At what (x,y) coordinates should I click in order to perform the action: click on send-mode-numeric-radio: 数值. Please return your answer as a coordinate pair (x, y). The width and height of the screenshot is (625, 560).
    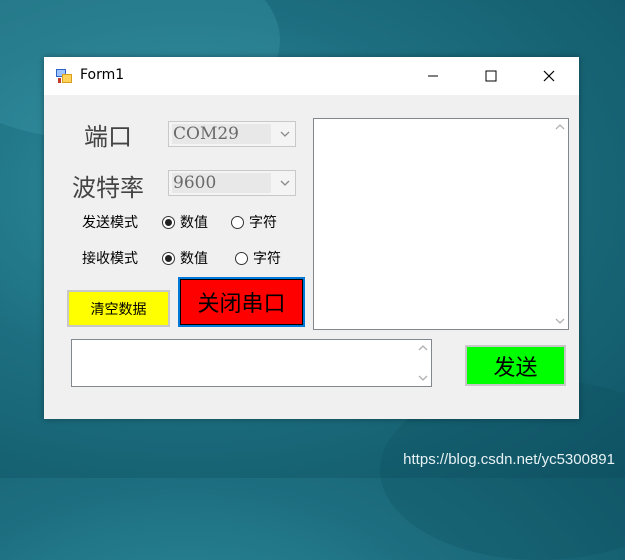
    Looking at the image, I should click on (185, 222).